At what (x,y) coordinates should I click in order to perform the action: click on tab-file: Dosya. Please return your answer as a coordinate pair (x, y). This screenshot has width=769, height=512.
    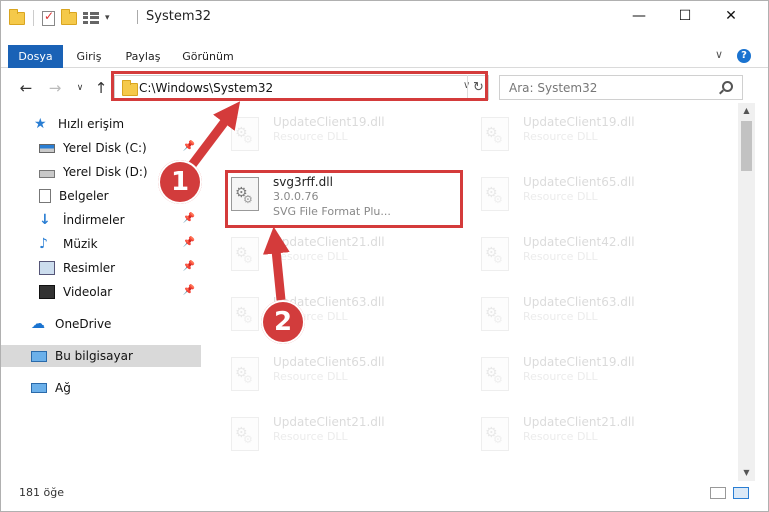
    Looking at the image, I should click on (35, 56).